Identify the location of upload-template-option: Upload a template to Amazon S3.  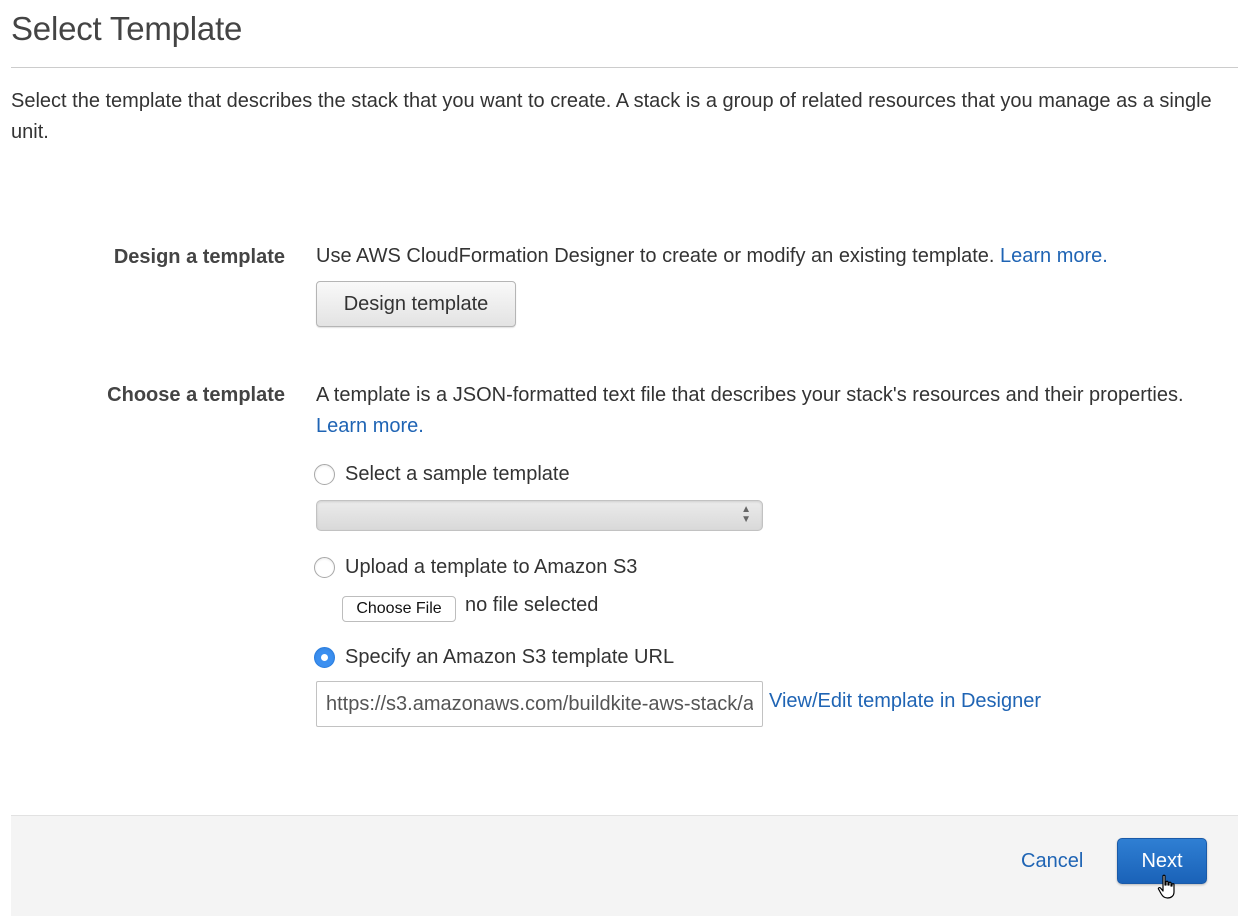
(475, 567).